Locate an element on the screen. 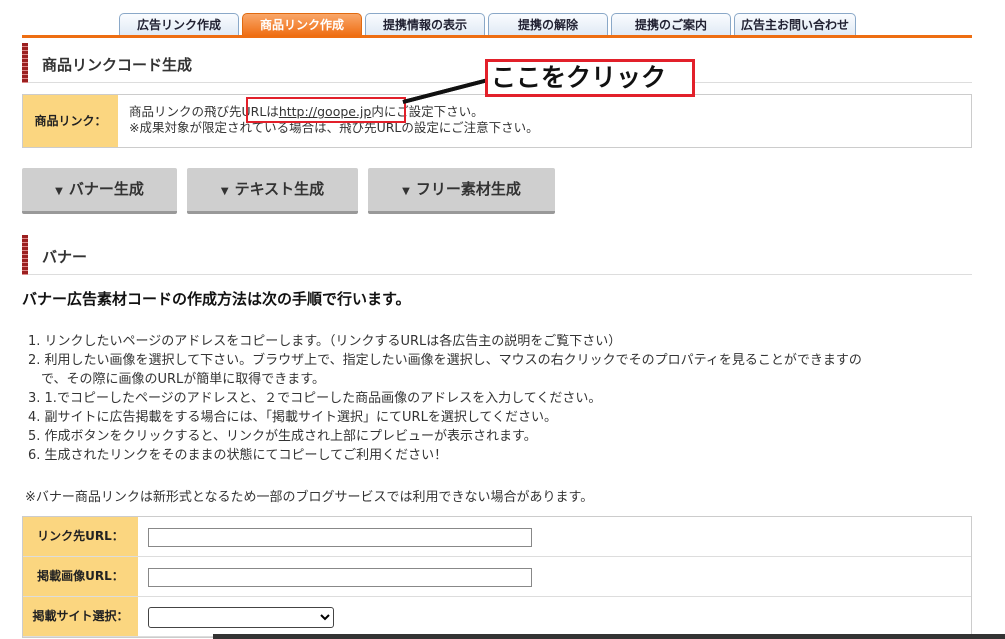 The image size is (1005, 639). form-row-link-url: リンク先URL： is located at coordinates (497, 537).